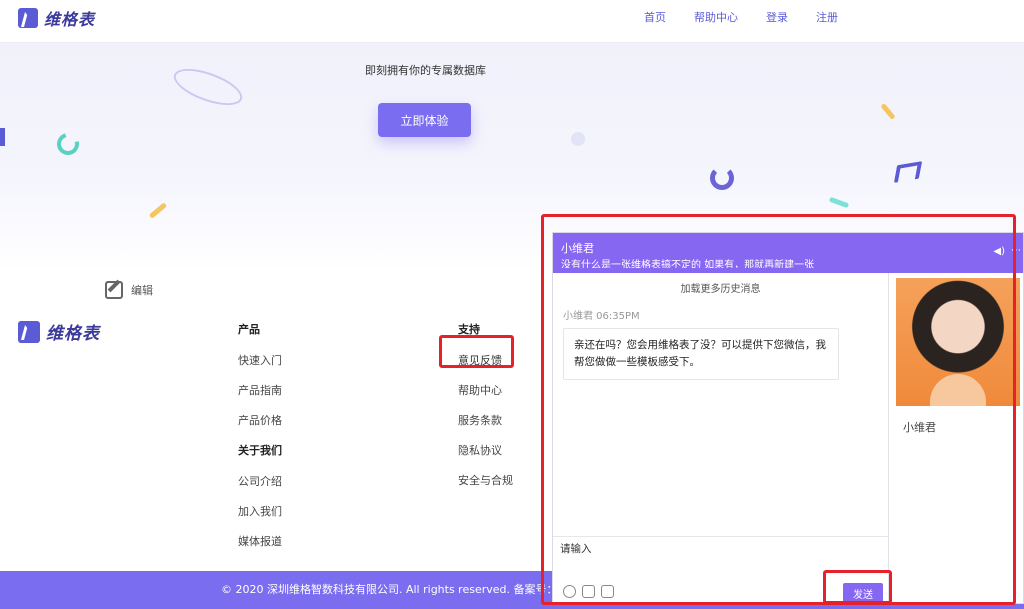 The height and width of the screenshot is (609, 1024). I want to click on link-terms: 服务条款, so click(485, 420).